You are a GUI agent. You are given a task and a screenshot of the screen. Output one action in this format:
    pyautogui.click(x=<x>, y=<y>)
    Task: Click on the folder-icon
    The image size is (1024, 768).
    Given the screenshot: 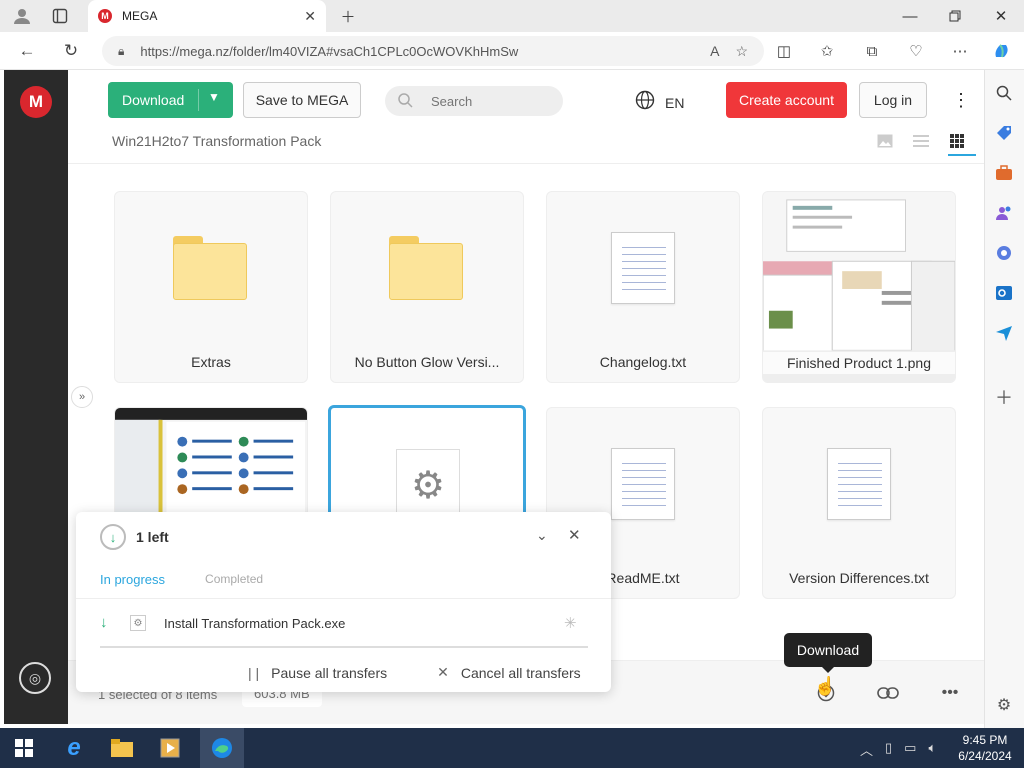 What is the action you would take?
    pyautogui.click(x=426, y=268)
    